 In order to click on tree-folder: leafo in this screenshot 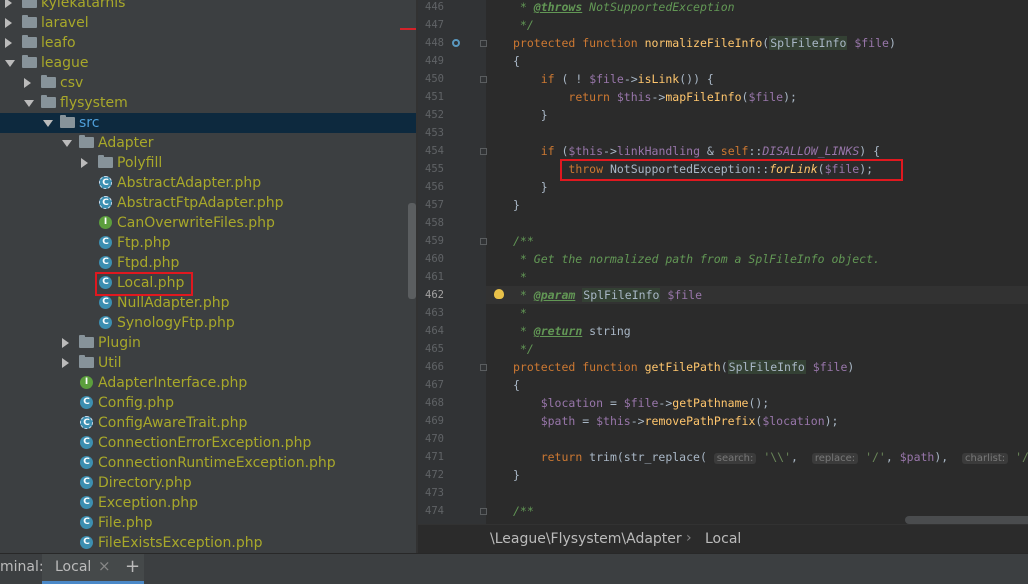, I will do `click(208, 43)`.